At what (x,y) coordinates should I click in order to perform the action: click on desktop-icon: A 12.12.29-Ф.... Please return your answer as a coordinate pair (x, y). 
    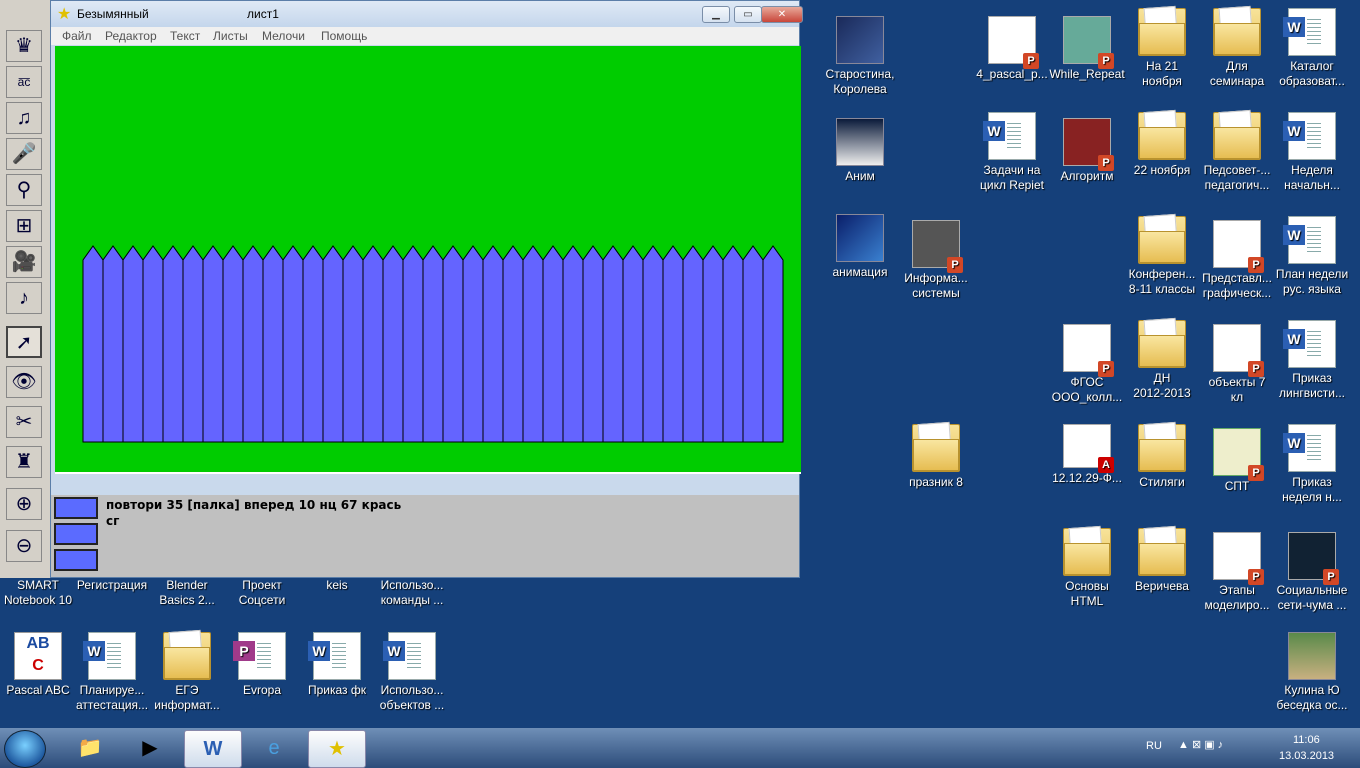
    Looking at the image, I should click on (1087, 455).